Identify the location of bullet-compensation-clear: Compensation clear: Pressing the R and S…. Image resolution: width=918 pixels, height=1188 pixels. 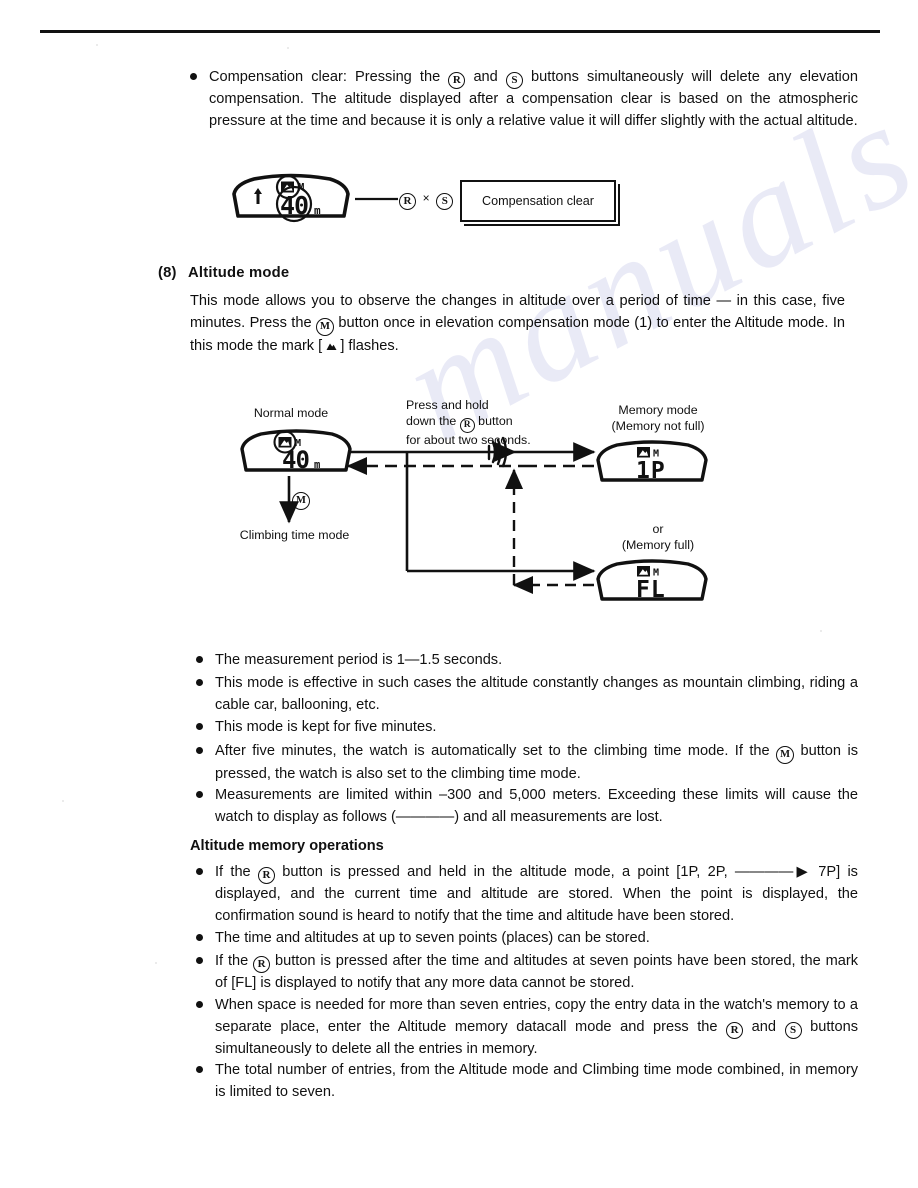
(524, 99).